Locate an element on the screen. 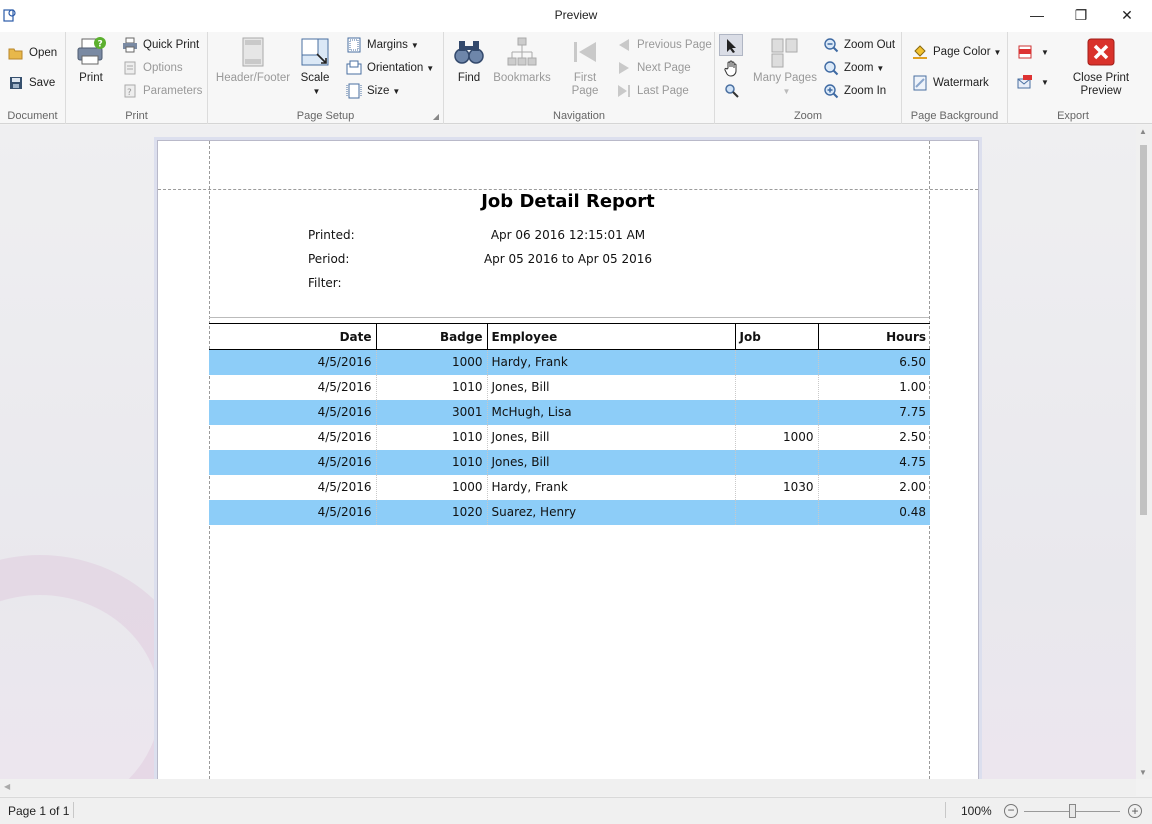 The height and width of the screenshot is (824, 1152). first-page-button: First Page is located at coordinates (585, 67).